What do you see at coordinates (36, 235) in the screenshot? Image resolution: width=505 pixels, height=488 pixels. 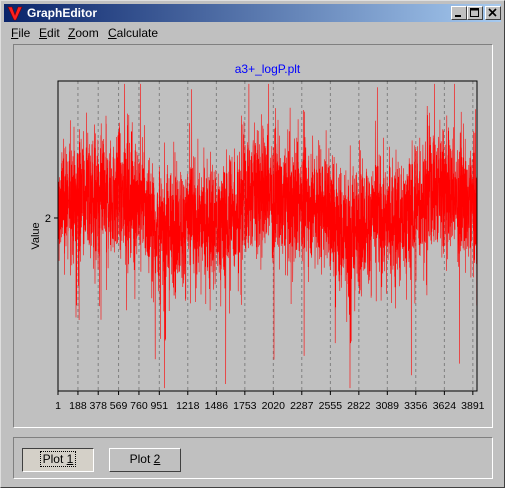 I see `y-axis-label: Value` at bounding box center [36, 235].